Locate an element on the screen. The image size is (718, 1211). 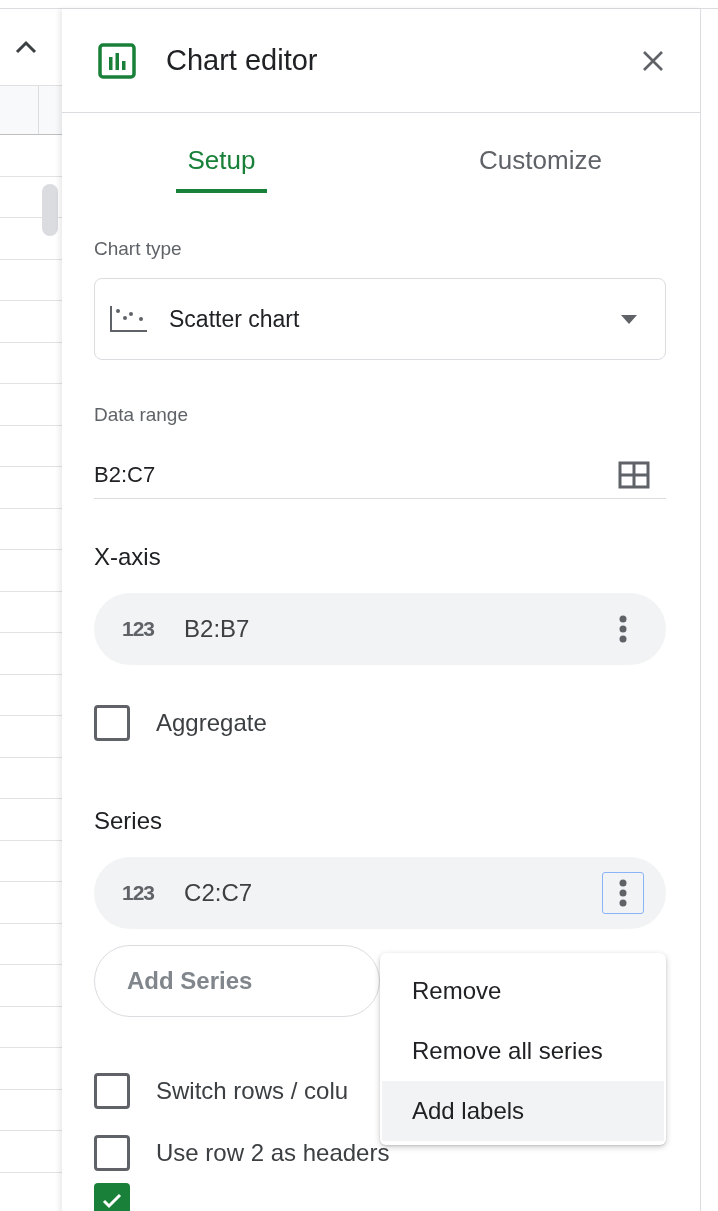
range-value: C2:C7 is located at coordinates (219, 893).